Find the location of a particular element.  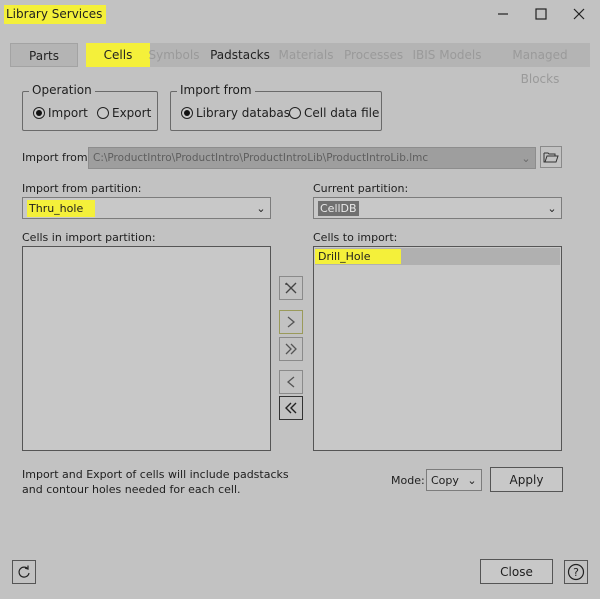

double-chevron-right-icon is located at coordinates (291, 349).